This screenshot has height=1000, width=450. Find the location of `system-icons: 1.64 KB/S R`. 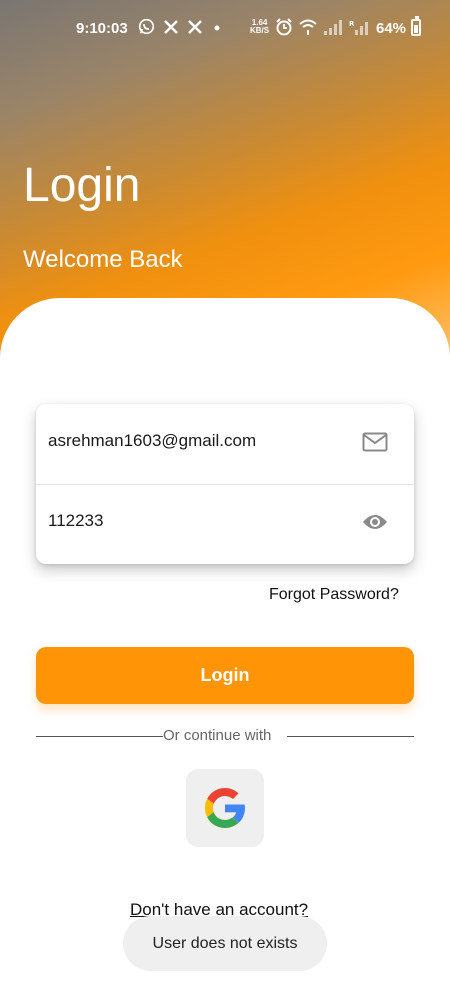

system-icons: 1.64 KB/S R is located at coordinates (310, 27).